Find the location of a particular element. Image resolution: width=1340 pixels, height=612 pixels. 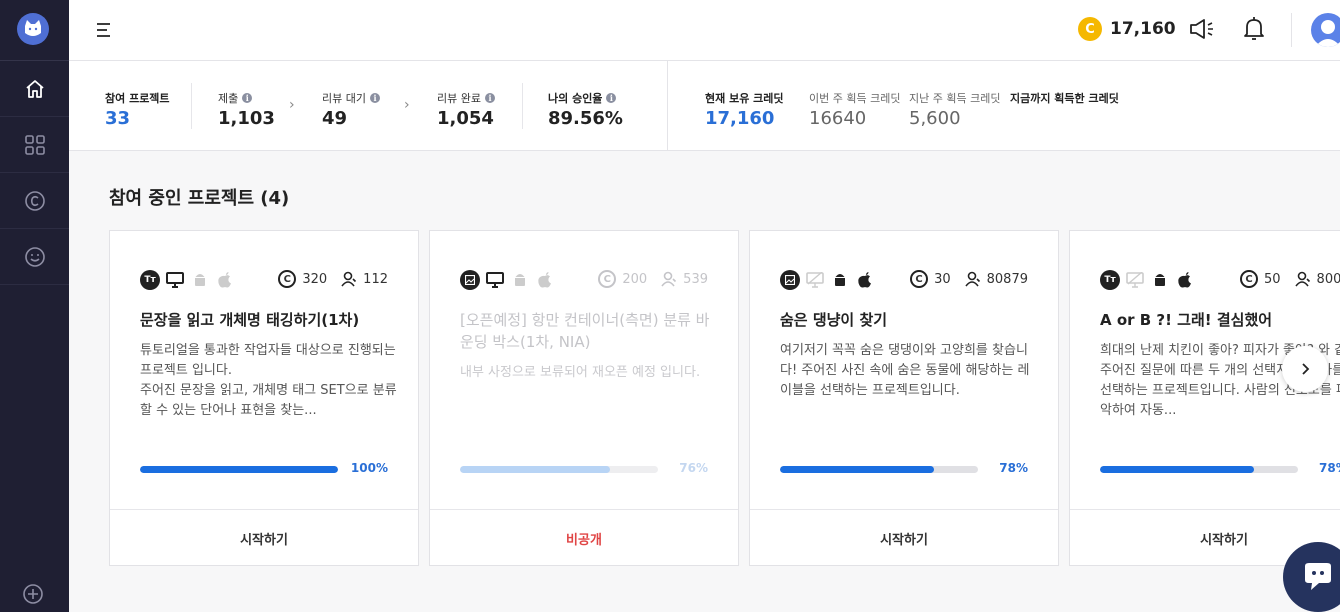

carousel-next-button is located at coordinates (1305, 369).